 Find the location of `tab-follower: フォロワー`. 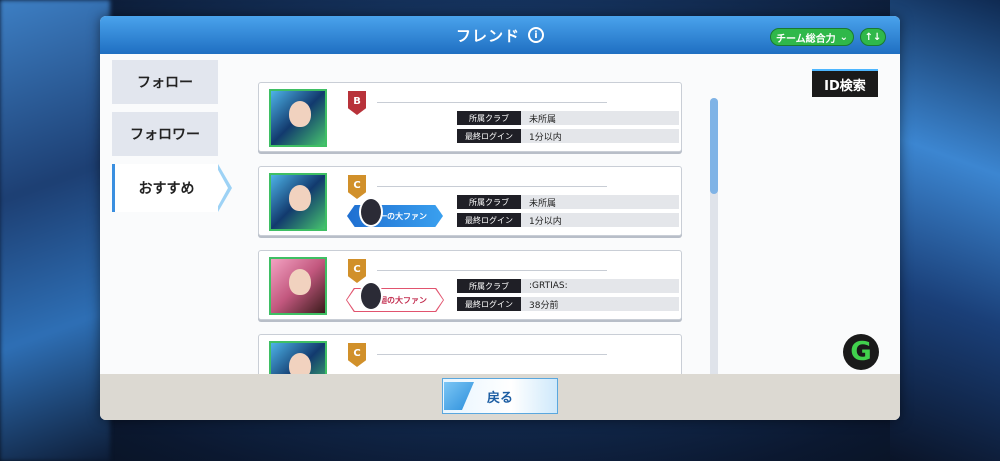

tab-follower: フォロワー is located at coordinates (165, 134).